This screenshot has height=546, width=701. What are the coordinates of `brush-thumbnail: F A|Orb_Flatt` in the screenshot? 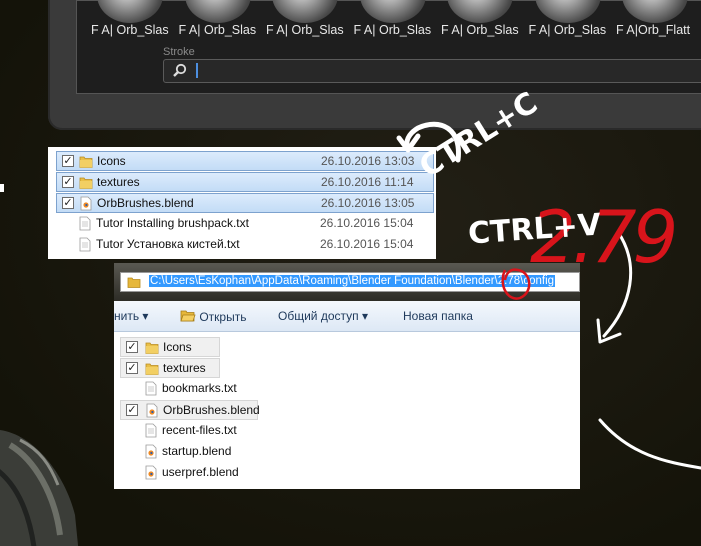 It's located at (655, 20).